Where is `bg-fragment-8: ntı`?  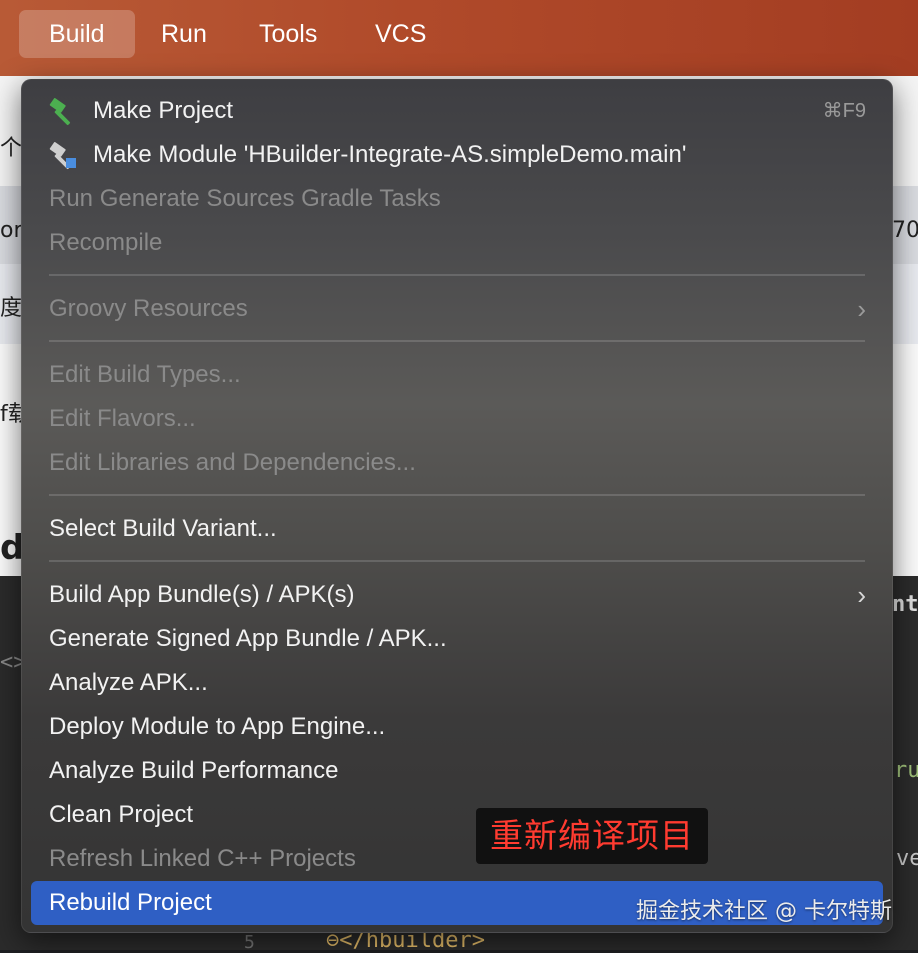 bg-fragment-8: ntı is located at coordinates (905, 604).